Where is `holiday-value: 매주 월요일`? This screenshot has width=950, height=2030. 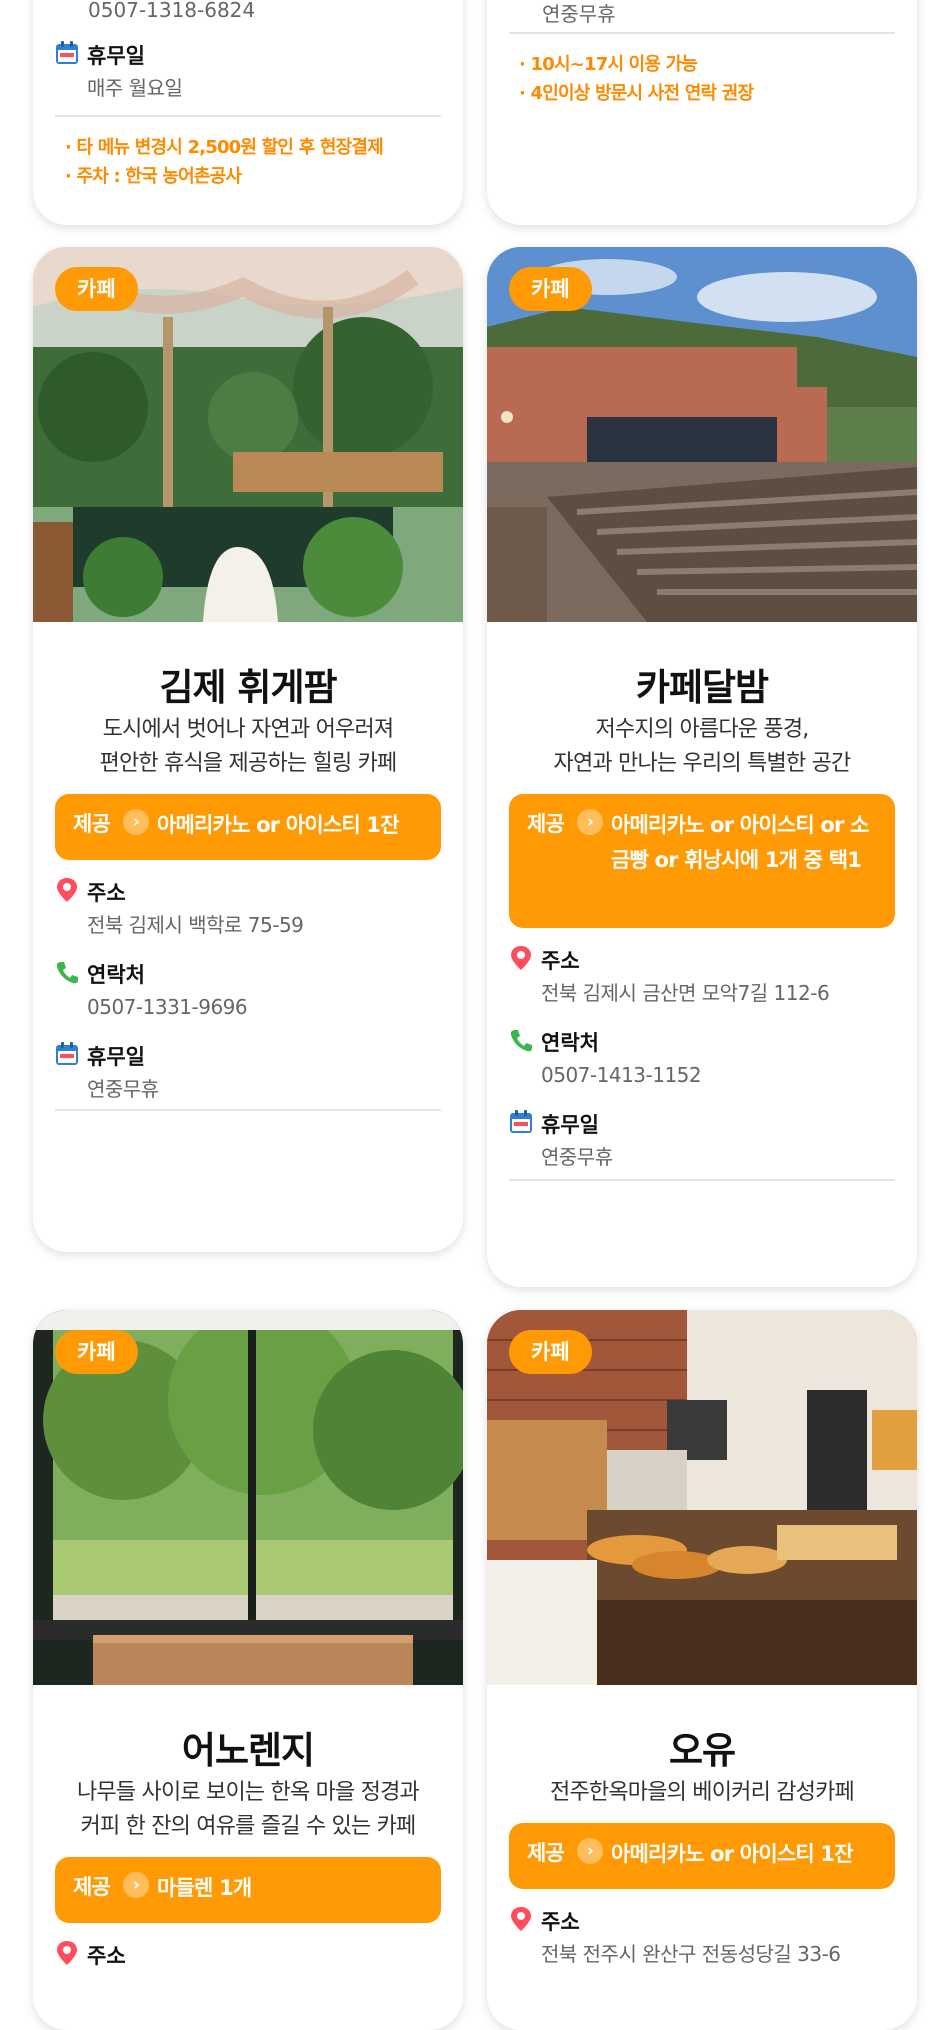 holiday-value: 매주 월요일 is located at coordinates (135, 88).